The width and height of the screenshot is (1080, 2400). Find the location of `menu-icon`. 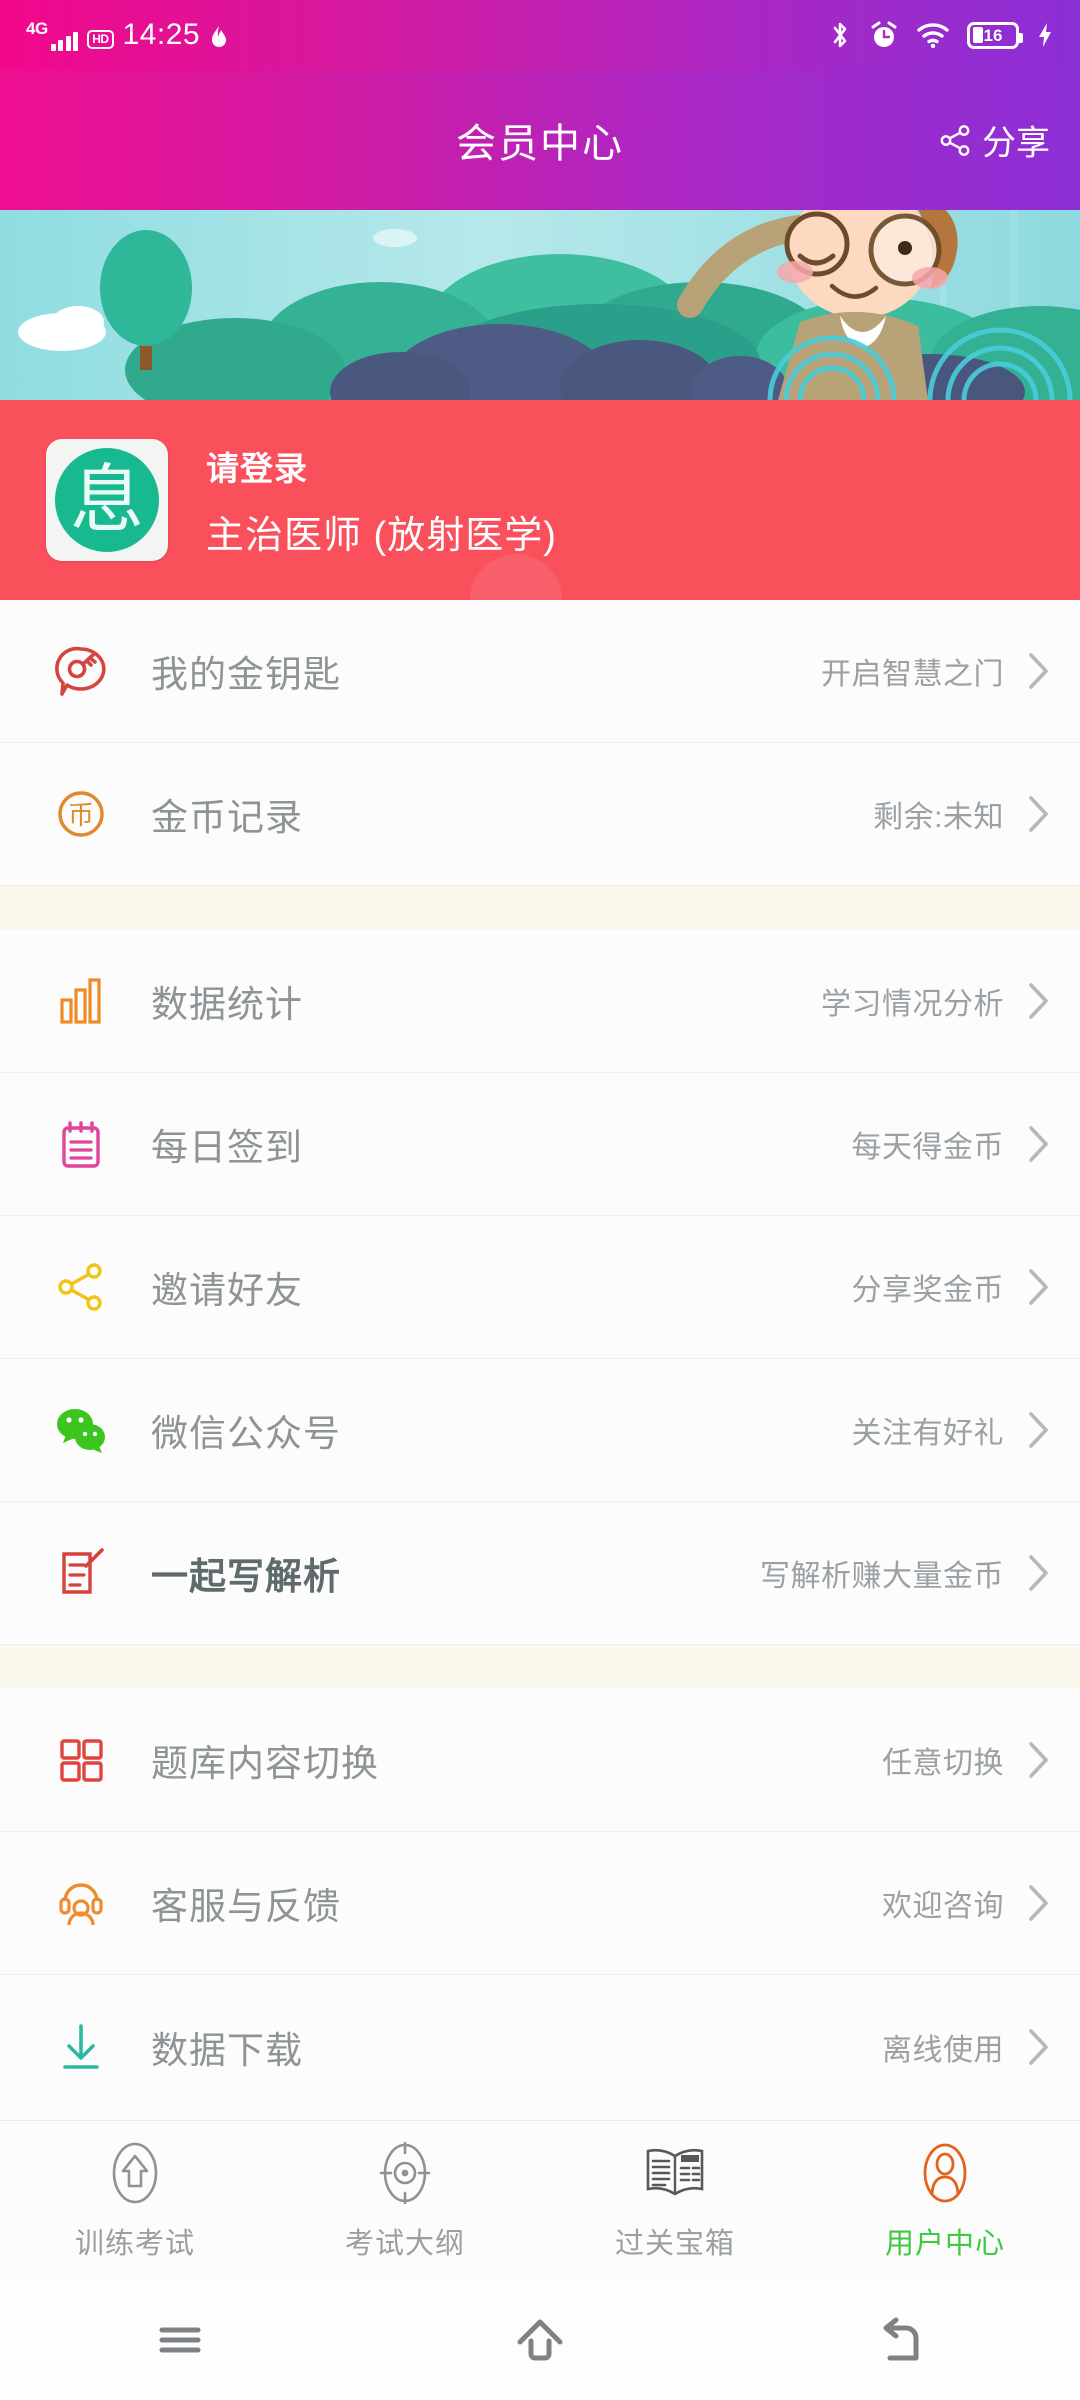

menu-icon is located at coordinates (180, 2340).